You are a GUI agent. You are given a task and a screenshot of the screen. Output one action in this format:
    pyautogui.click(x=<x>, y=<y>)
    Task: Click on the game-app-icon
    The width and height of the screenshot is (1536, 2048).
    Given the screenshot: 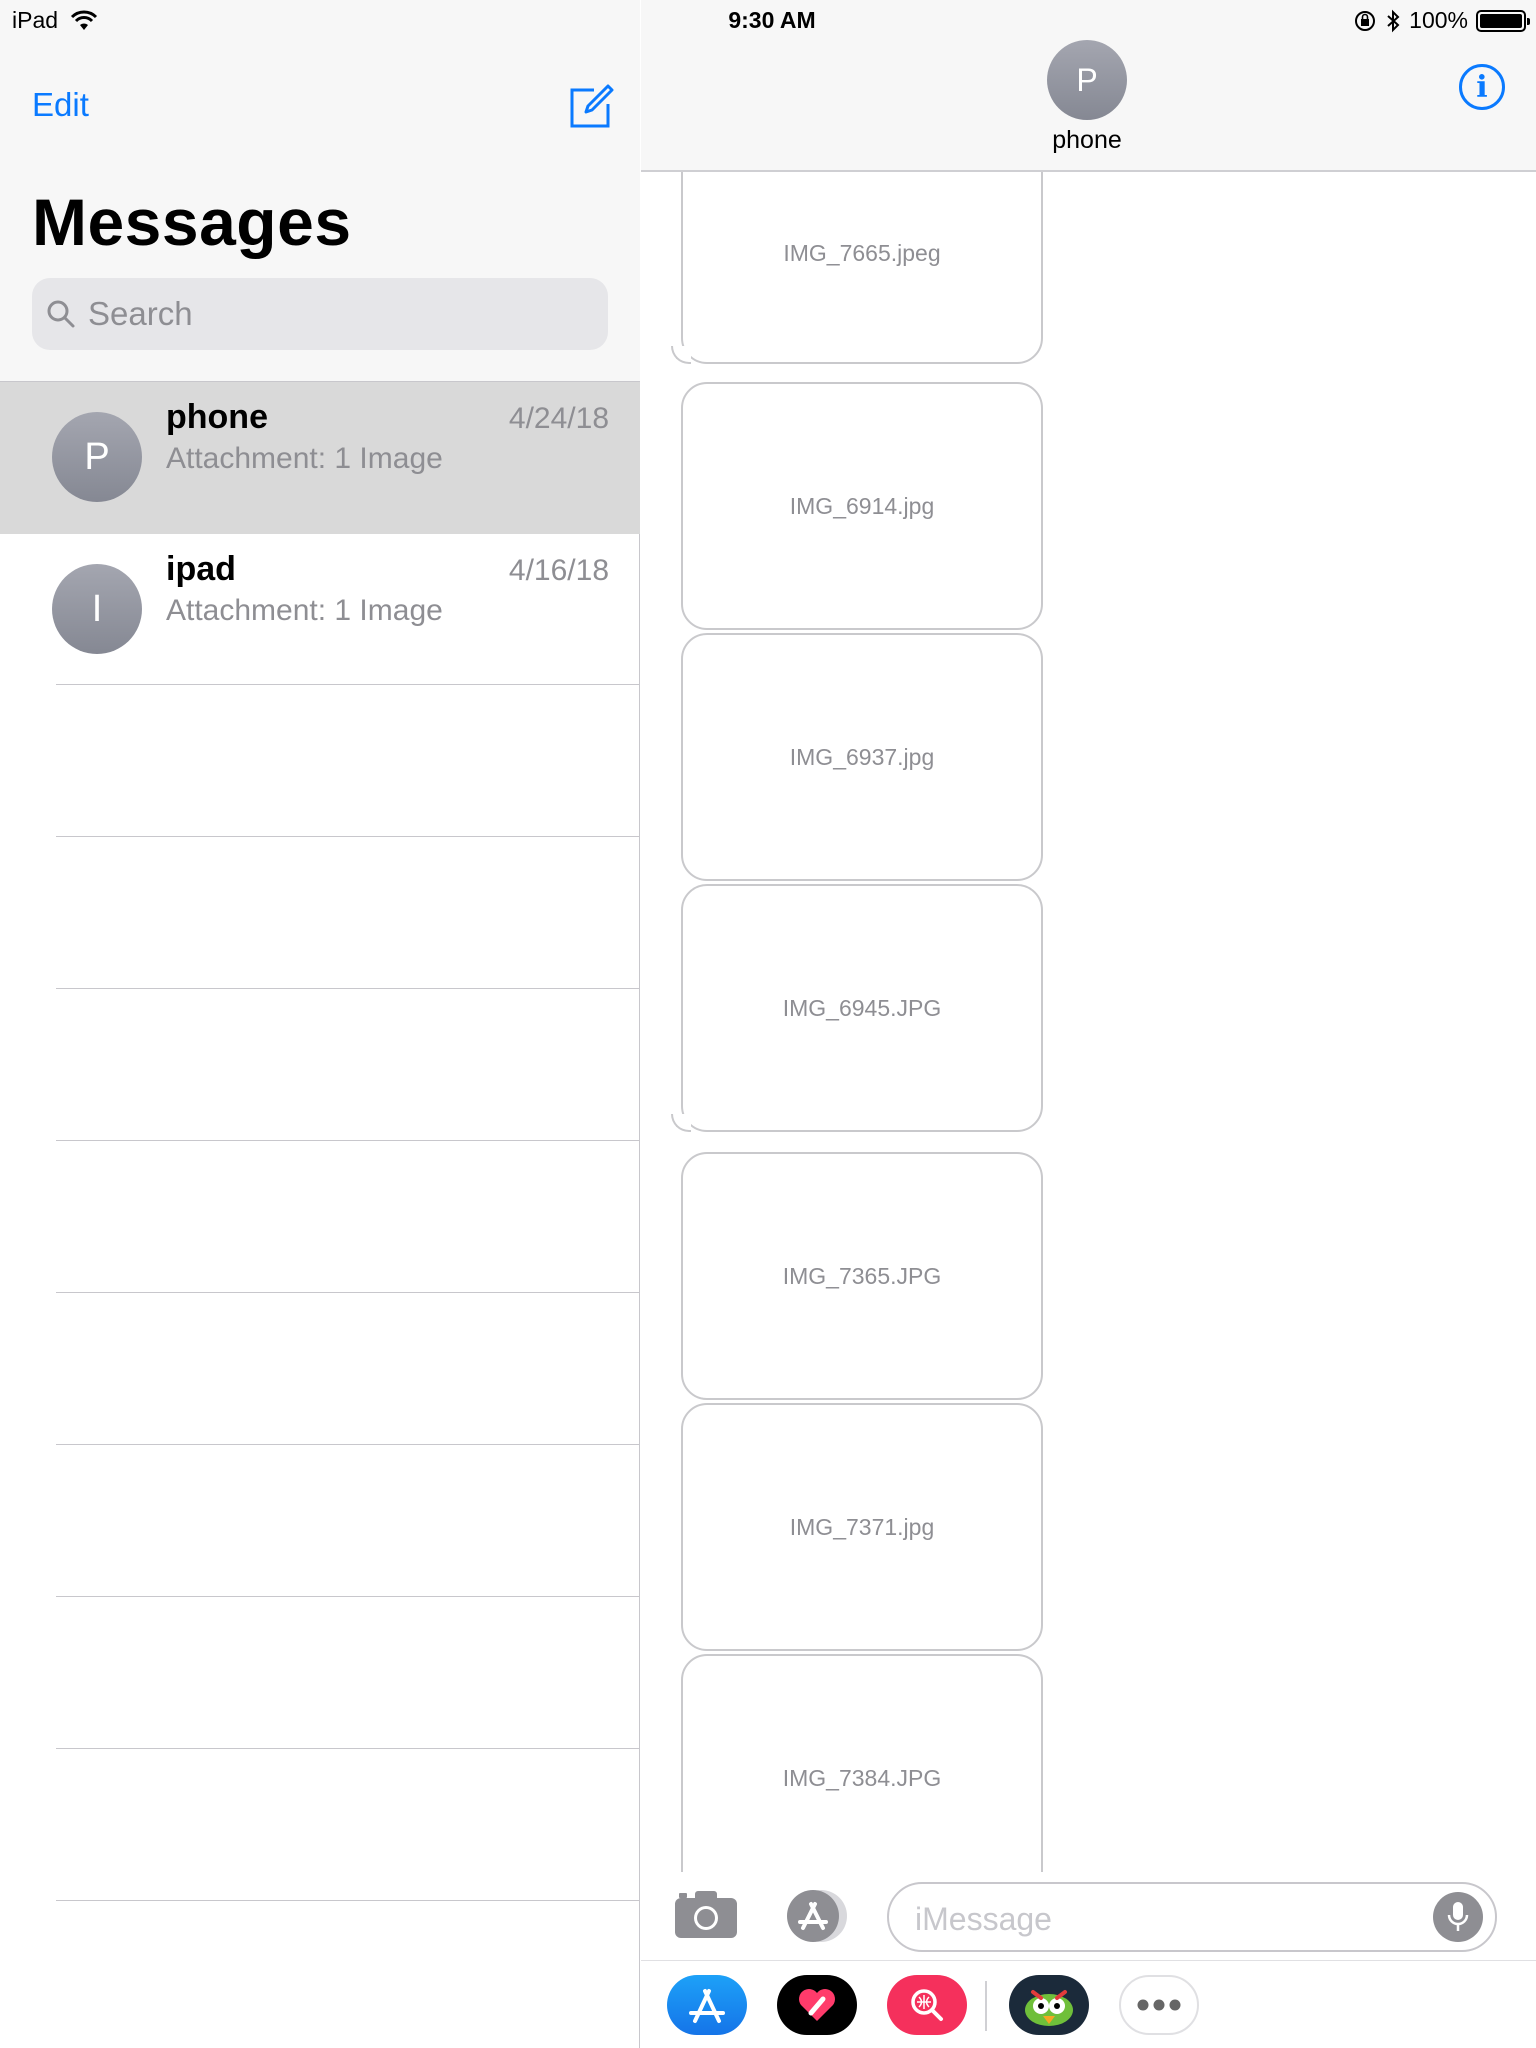 What is the action you would take?
    pyautogui.click(x=1049, y=2005)
    